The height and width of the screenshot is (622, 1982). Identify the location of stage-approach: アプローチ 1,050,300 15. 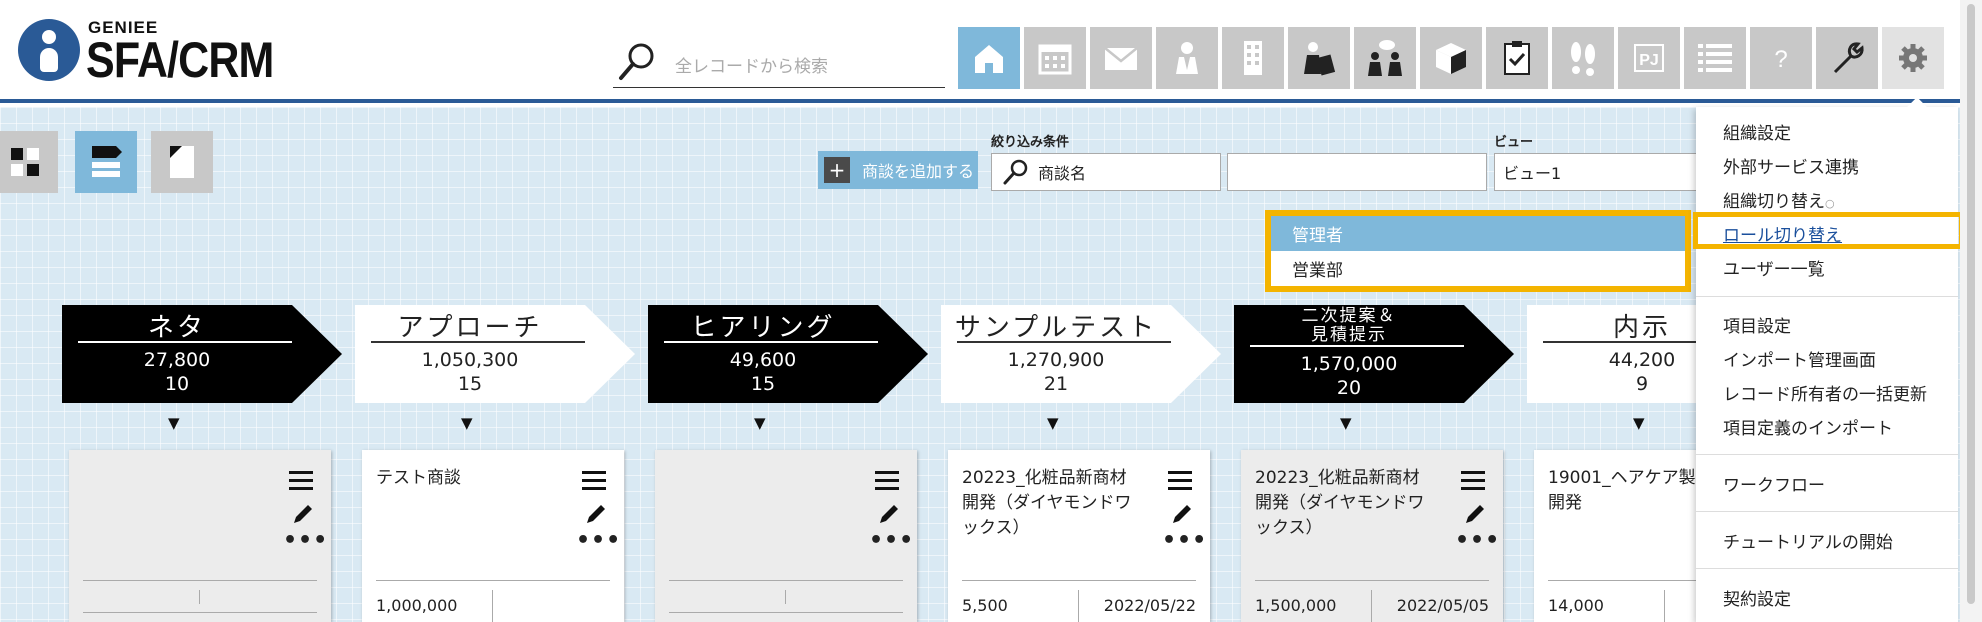
(497, 354).